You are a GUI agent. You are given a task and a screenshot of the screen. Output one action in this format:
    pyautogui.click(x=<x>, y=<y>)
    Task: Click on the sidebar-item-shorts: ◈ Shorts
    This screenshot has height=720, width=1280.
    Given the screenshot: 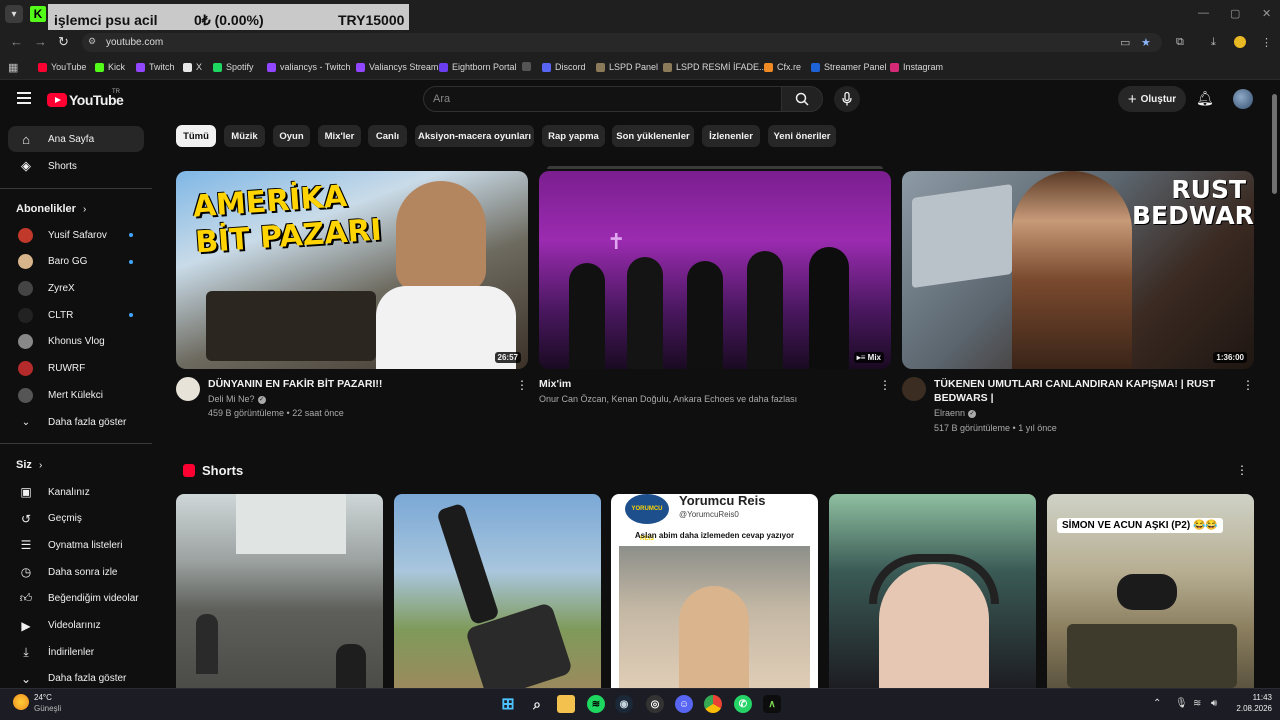 What is the action you would take?
    pyautogui.click(x=76, y=166)
    